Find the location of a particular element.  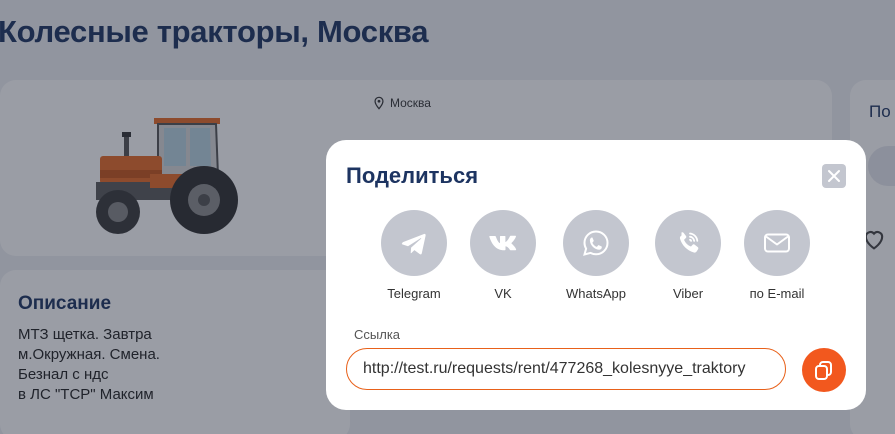

copy-link-button is located at coordinates (824, 370).